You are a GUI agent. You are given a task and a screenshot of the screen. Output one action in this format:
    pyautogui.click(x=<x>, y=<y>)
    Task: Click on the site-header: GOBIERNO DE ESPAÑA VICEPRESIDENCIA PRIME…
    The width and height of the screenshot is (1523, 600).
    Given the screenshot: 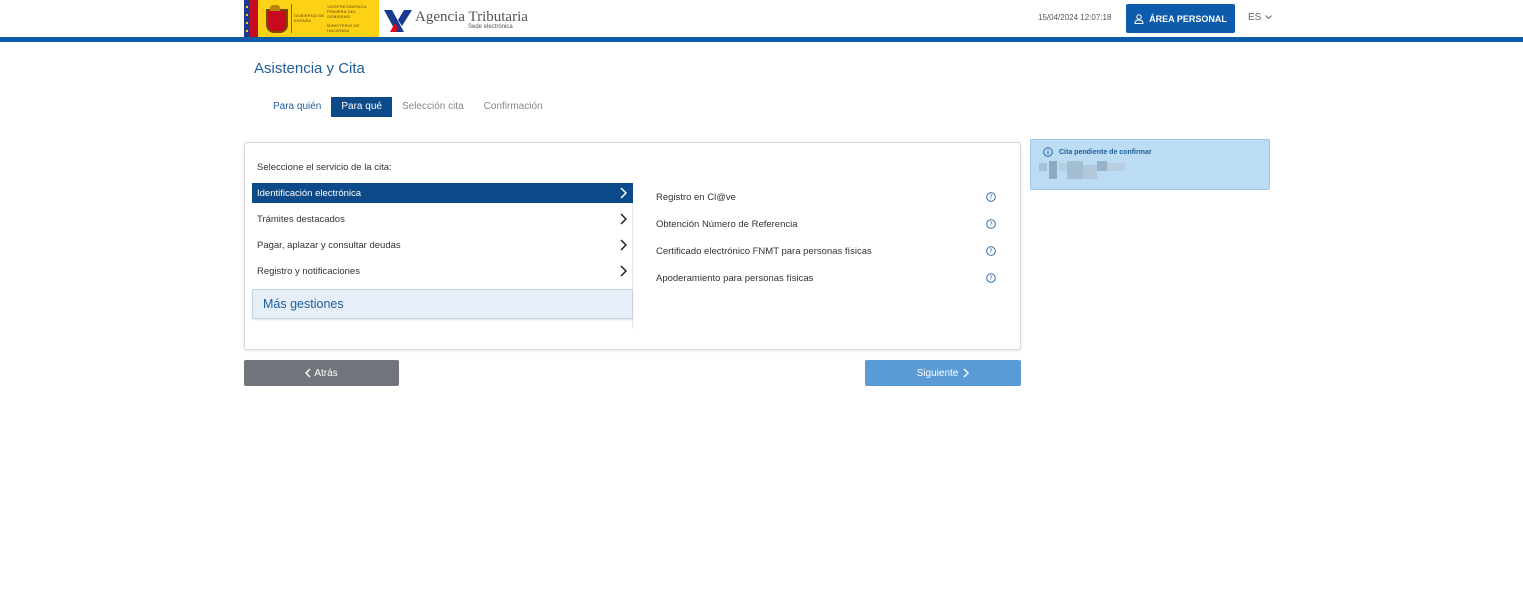 What is the action you would take?
    pyautogui.click(x=761, y=21)
    